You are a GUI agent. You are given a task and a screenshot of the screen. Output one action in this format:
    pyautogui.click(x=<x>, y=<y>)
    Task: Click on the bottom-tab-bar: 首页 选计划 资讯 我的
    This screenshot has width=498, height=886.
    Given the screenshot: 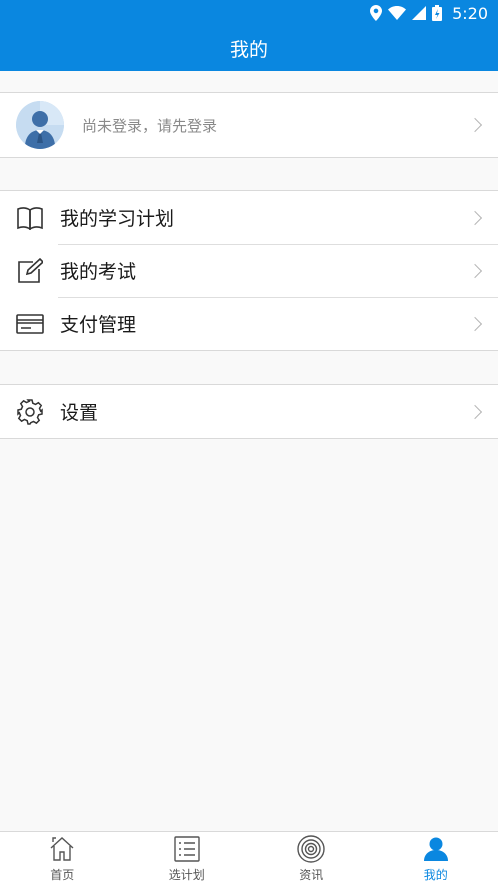 What is the action you would take?
    pyautogui.click(x=249, y=858)
    